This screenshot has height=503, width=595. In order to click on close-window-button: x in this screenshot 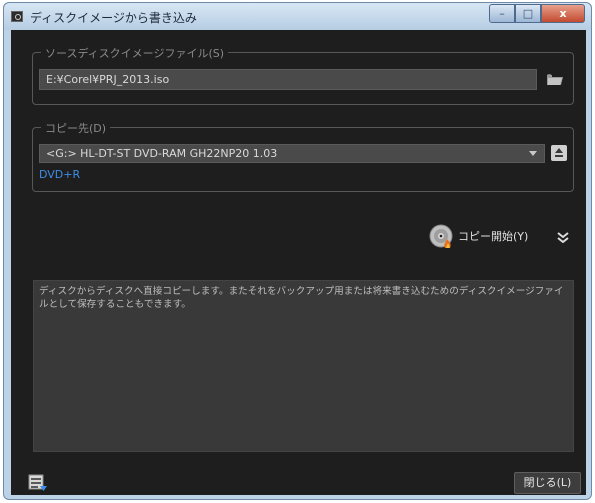, I will do `click(563, 13)`.